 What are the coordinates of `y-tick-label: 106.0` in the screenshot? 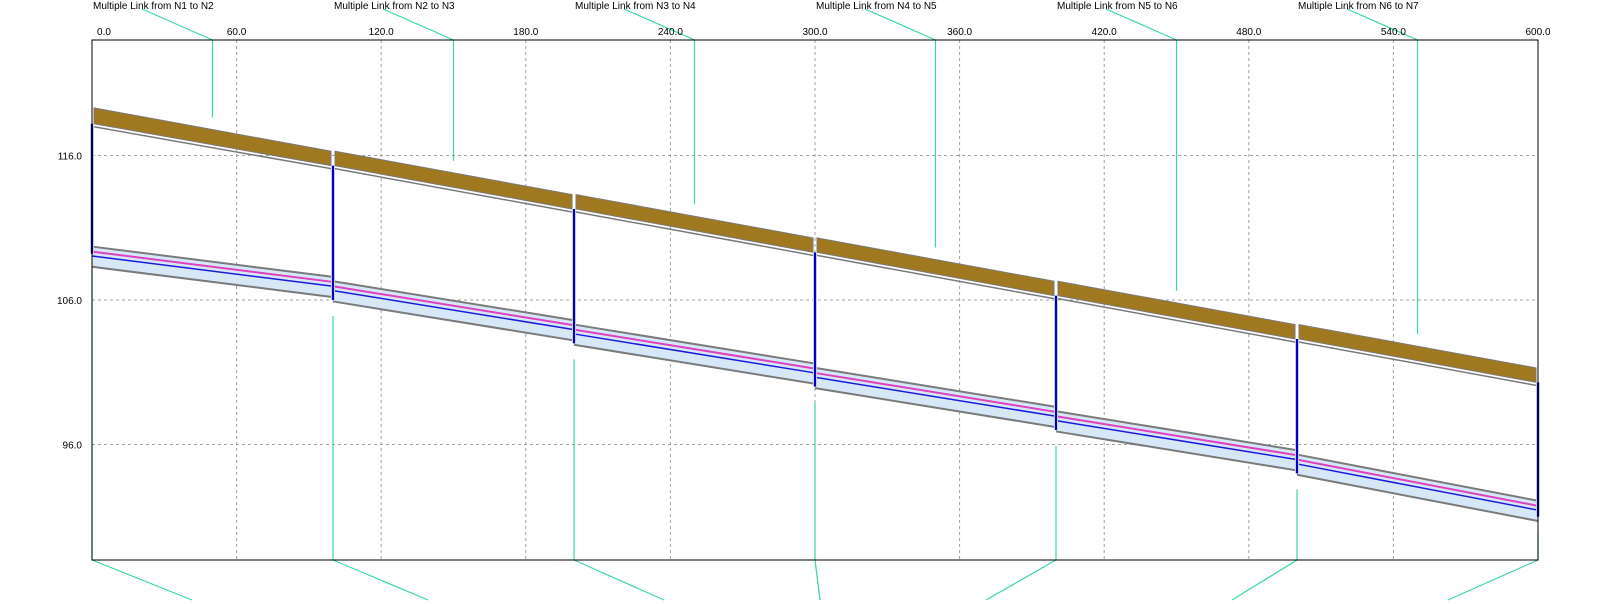 It's located at (69, 301).